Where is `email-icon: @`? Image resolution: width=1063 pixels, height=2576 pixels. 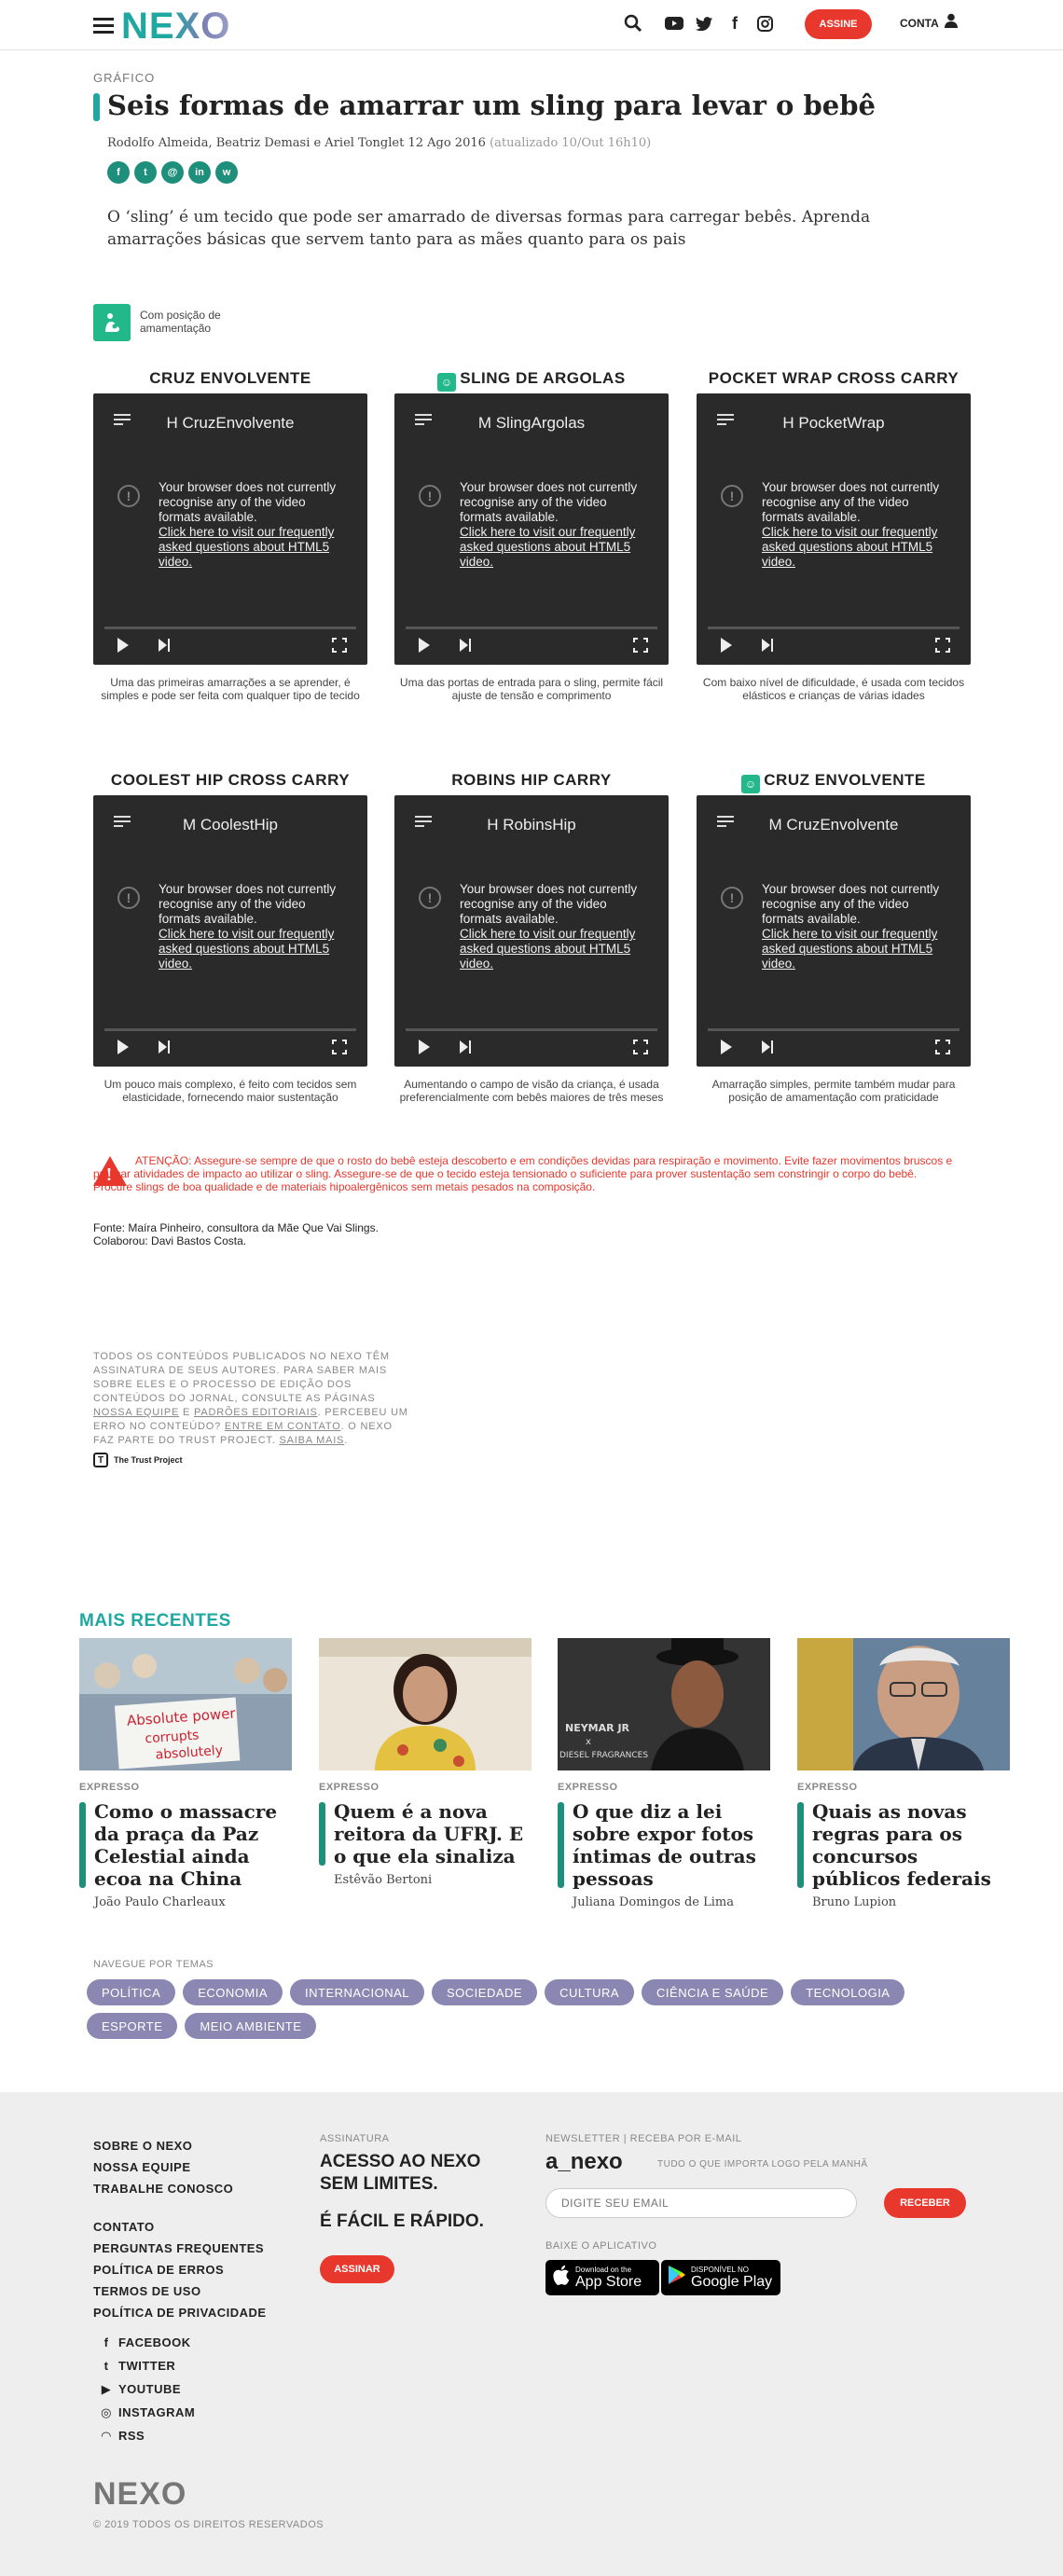
email-icon: @ is located at coordinates (172, 172).